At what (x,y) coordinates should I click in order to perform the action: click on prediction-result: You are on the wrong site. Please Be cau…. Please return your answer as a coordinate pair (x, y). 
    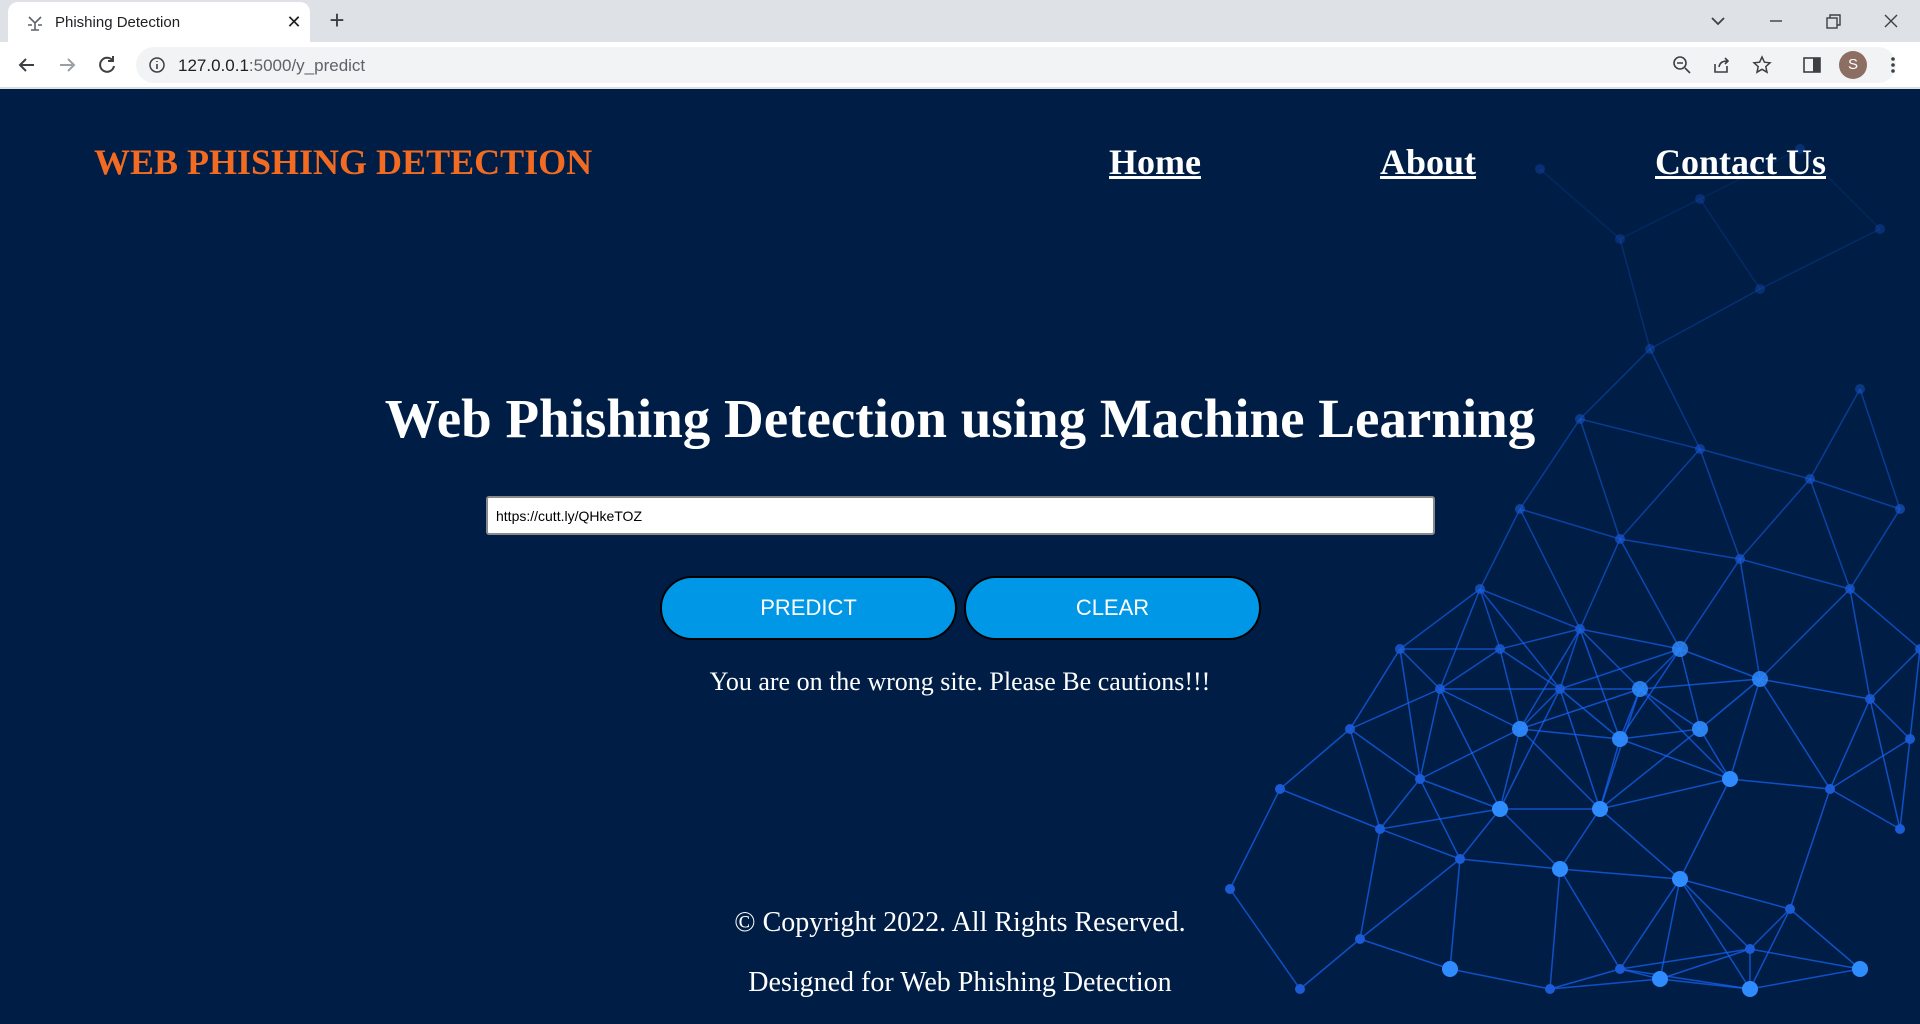
    Looking at the image, I should click on (960, 681).